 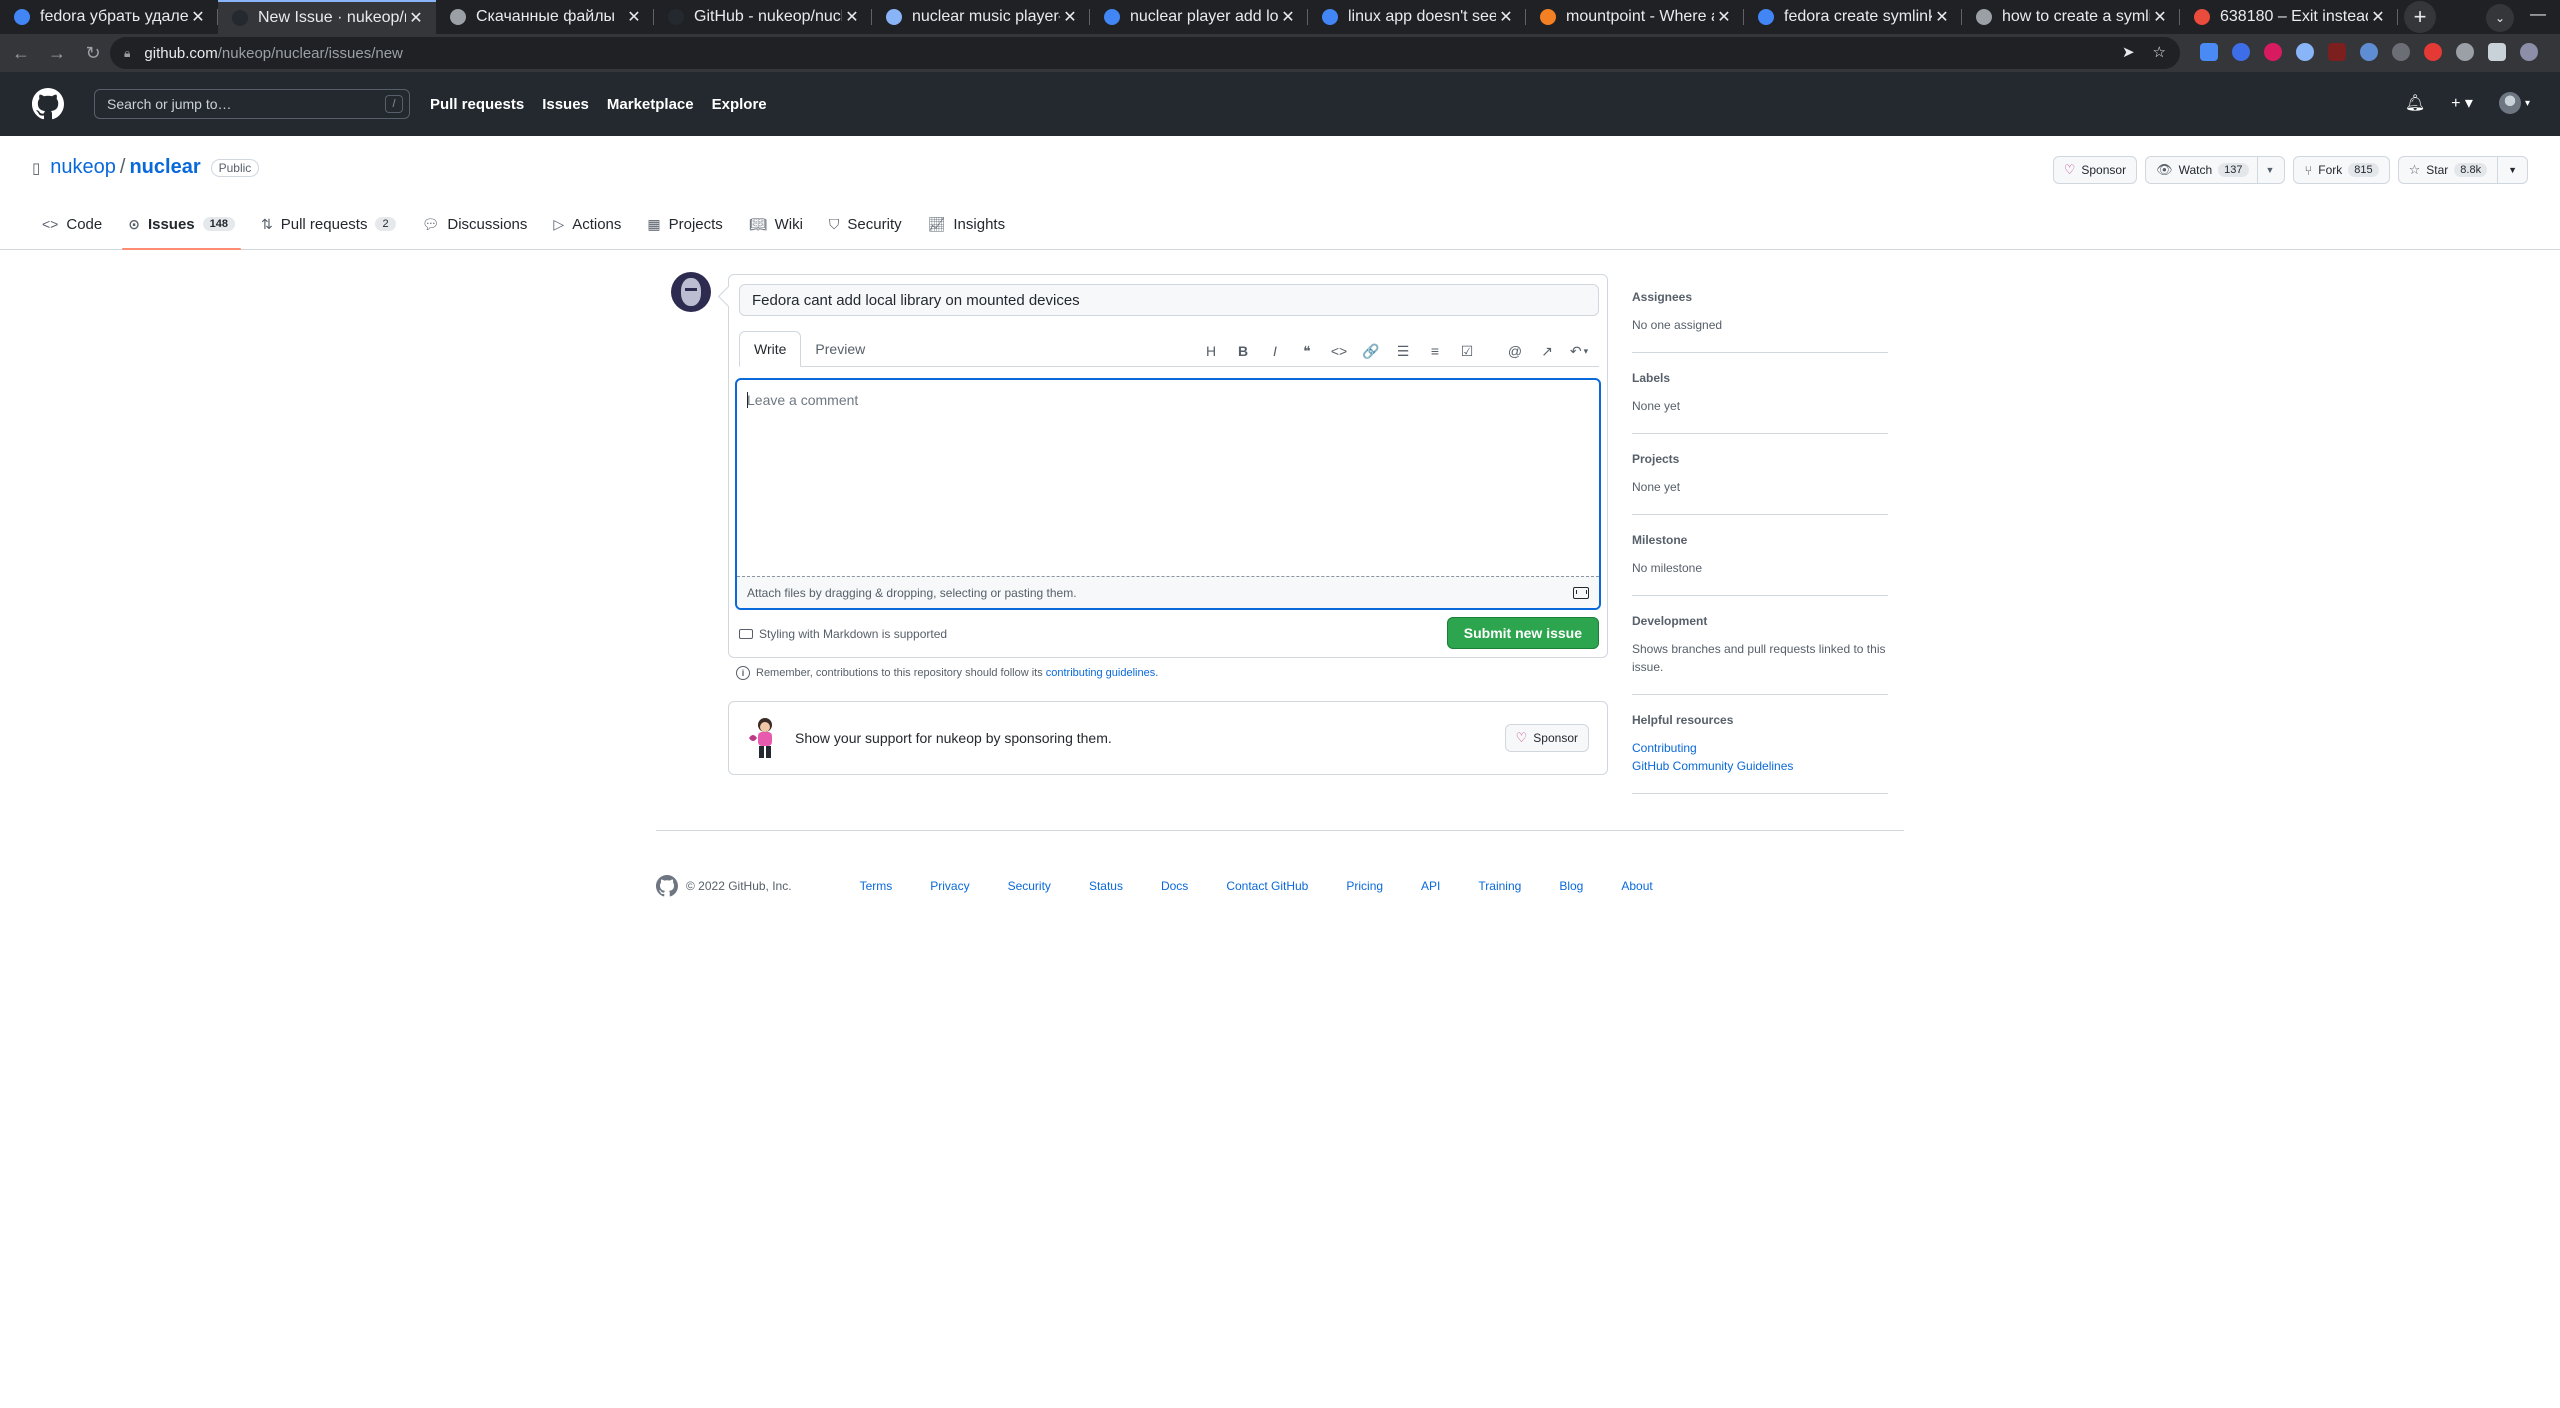 I want to click on tab-search-icon: ⌄, so click(x=2500, y=18).